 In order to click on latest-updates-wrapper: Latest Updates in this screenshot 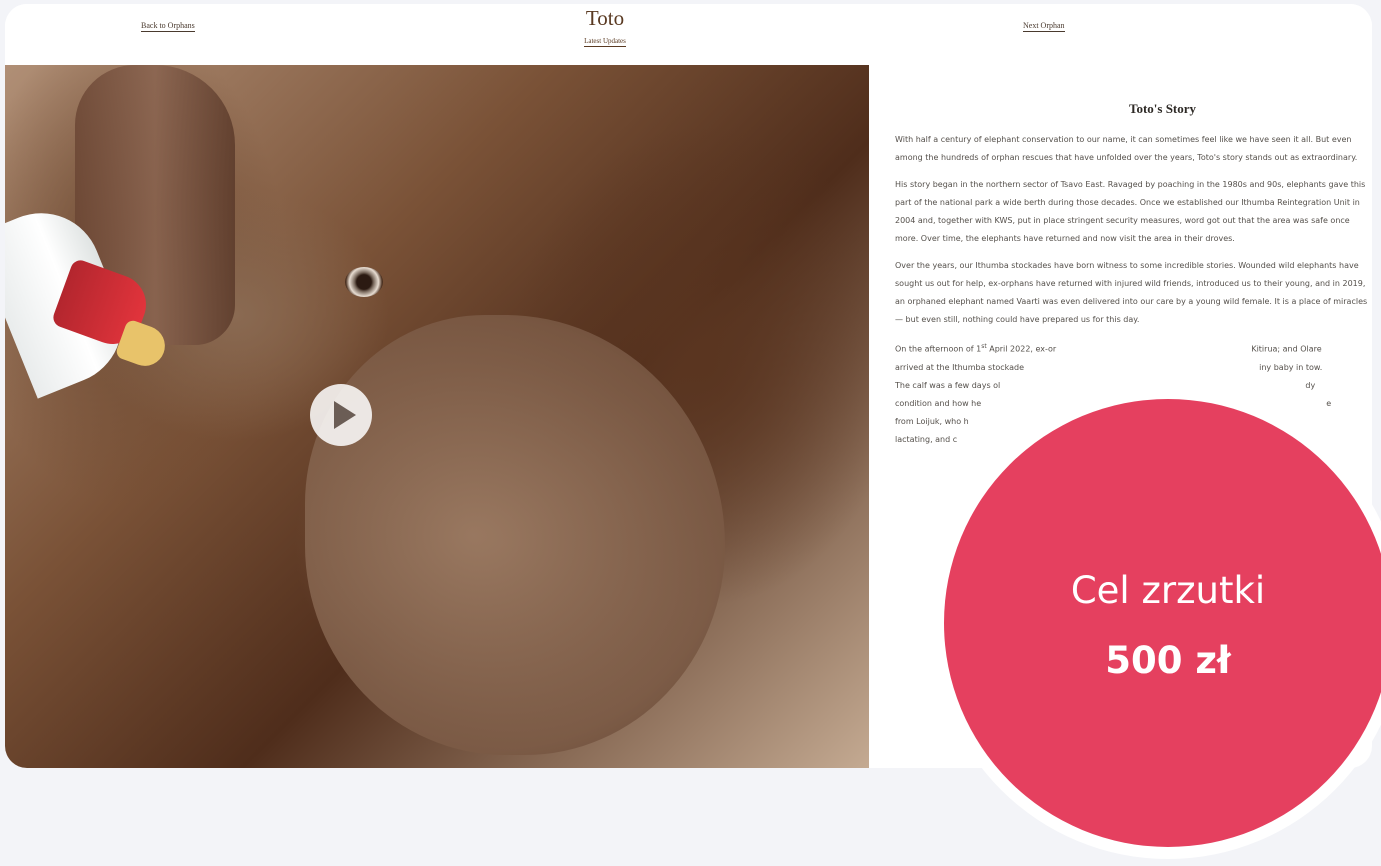, I will do `click(605, 42)`.